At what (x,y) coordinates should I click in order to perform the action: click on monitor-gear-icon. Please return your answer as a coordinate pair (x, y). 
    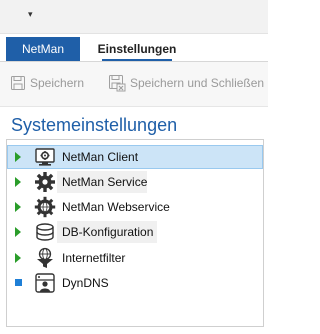
    Looking at the image, I should click on (45, 157).